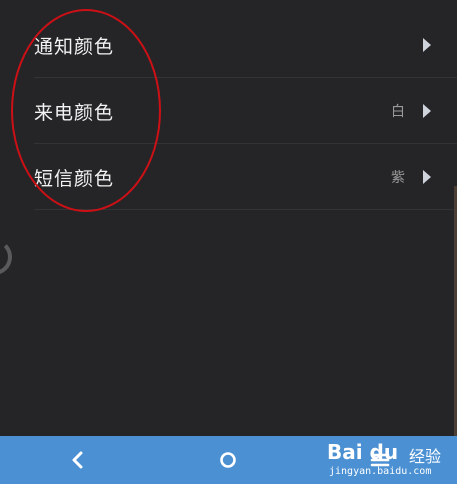 Image resolution: width=457 pixels, height=484 pixels. Describe the element at coordinates (78, 460) in the screenshot. I see `back-icon` at that location.